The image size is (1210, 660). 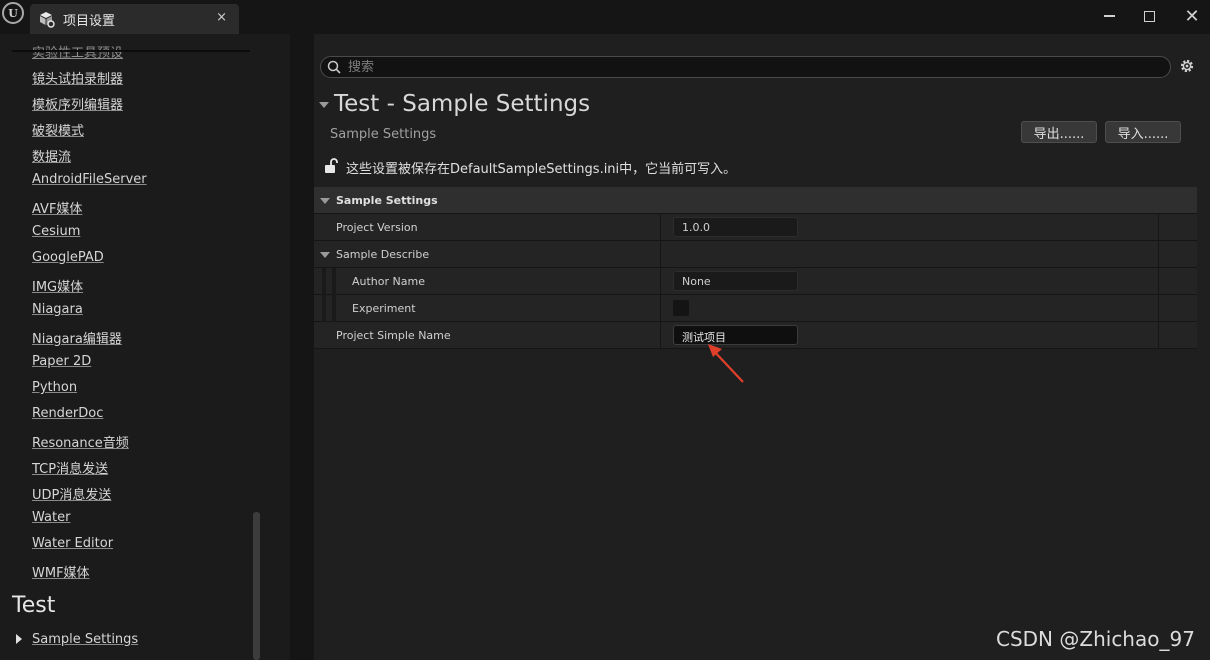 What do you see at coordinates (383, 254) in the screenshot?
I see `property-label: Sample Describe` at bounding box center [383, 254].